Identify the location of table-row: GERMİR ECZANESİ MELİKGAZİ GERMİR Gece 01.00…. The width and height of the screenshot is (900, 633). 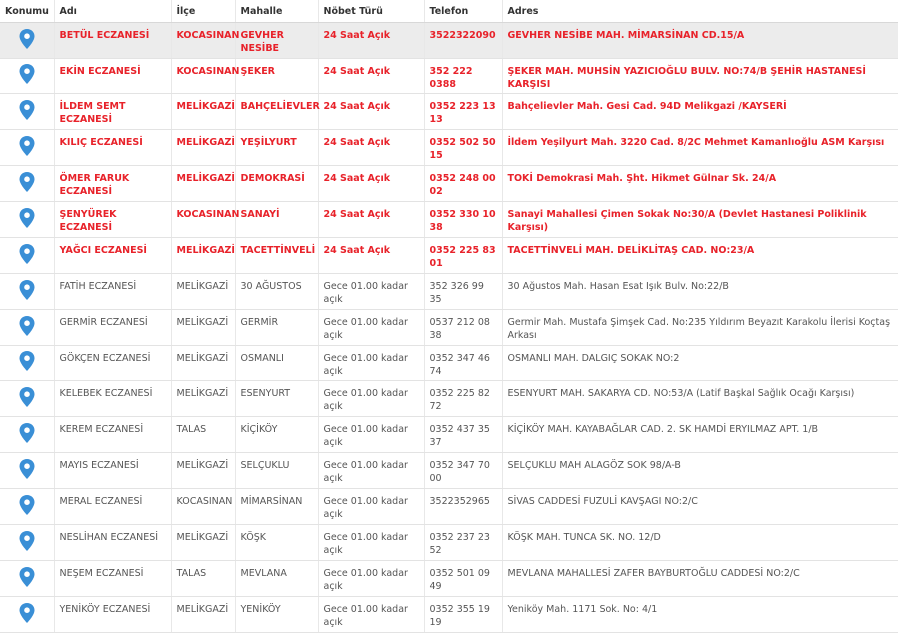
(449, 327).